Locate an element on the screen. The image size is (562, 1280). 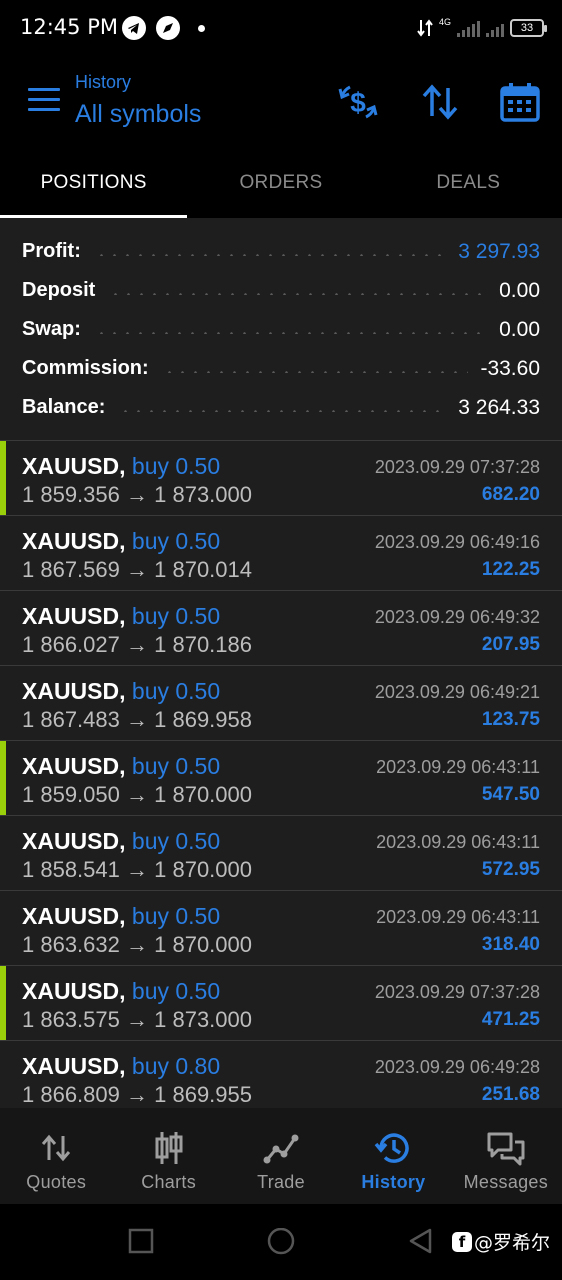
nav-label: History is located at coordinates (393, 1182).